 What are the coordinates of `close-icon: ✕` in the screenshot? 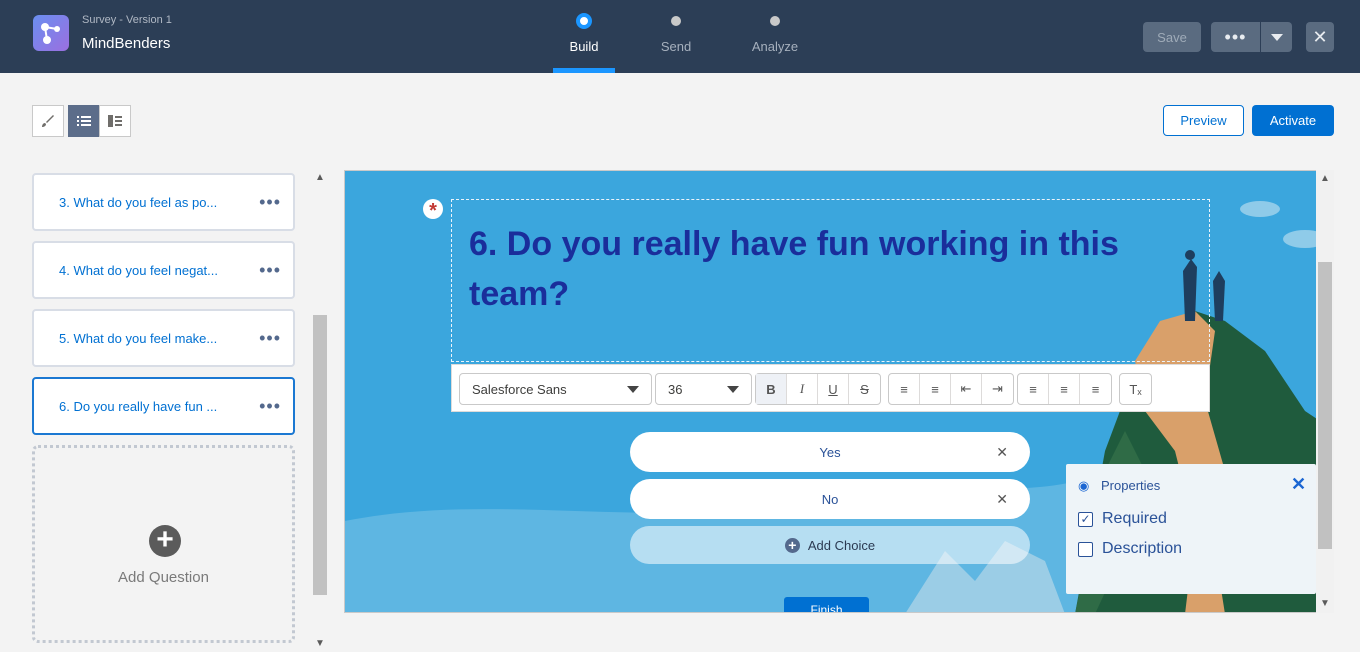 It's located at (1298, 484).